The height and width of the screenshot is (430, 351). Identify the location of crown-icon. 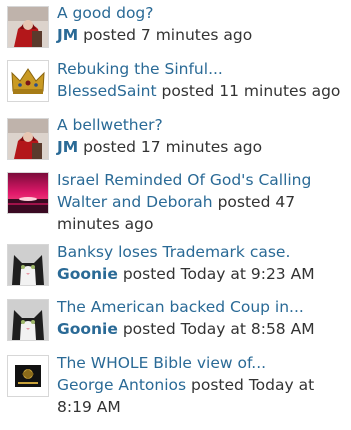
(28, 81).